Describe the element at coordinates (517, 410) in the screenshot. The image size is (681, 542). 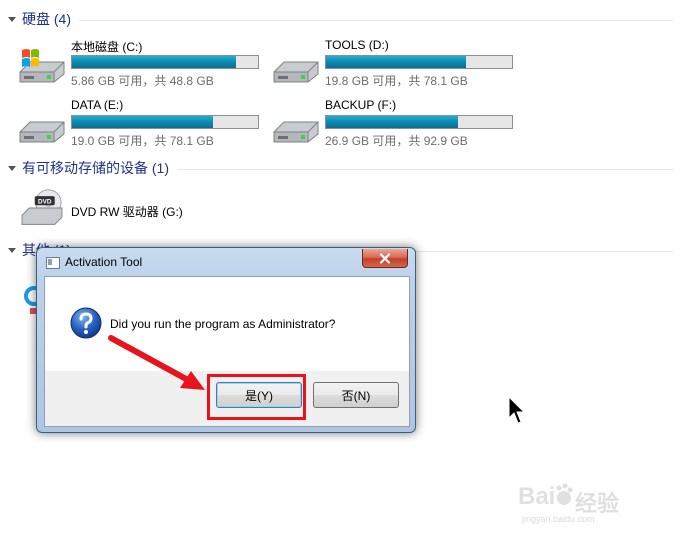
I see `mouse-cursor-icon` at that location.